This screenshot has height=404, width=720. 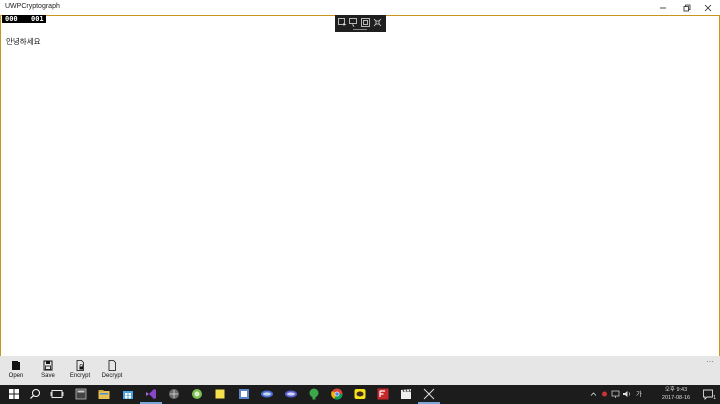 What do you see at coordinates (676, 390) in the screenshot?
I see `clock-time: 오후 9:43` at bounding box center [676, 390].